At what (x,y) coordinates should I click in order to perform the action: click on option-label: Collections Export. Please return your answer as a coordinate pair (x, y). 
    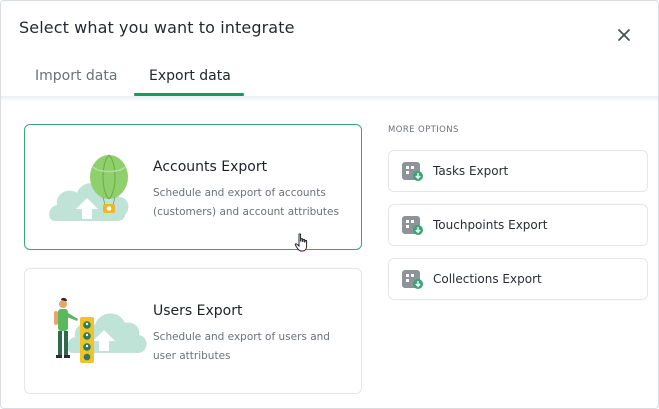
    Looking at the image, I should click on (487, 279).